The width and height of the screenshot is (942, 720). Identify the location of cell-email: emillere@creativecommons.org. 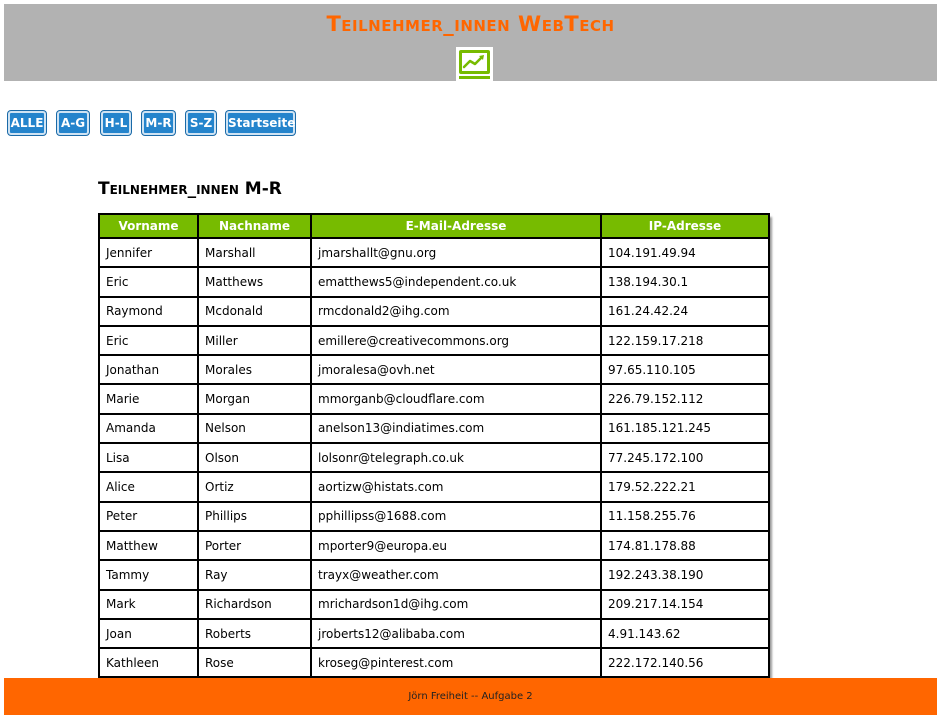
(456, 340).